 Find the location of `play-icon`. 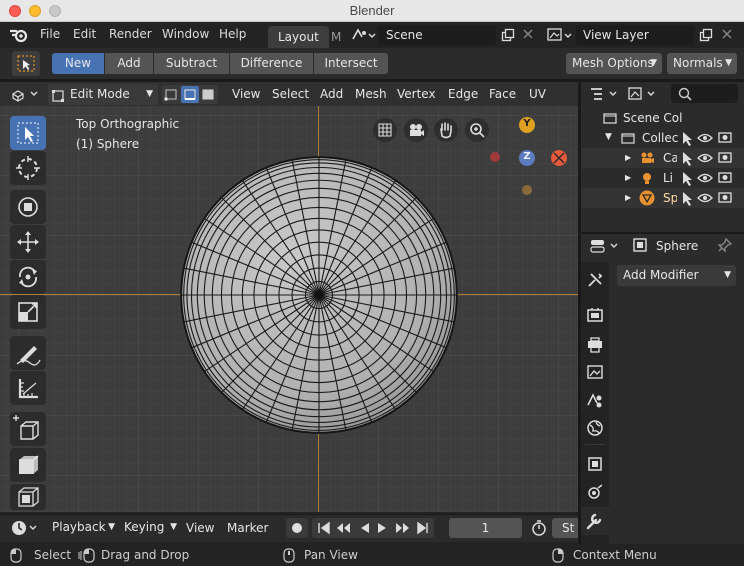

play-icon is located at coordinates (382, 528).